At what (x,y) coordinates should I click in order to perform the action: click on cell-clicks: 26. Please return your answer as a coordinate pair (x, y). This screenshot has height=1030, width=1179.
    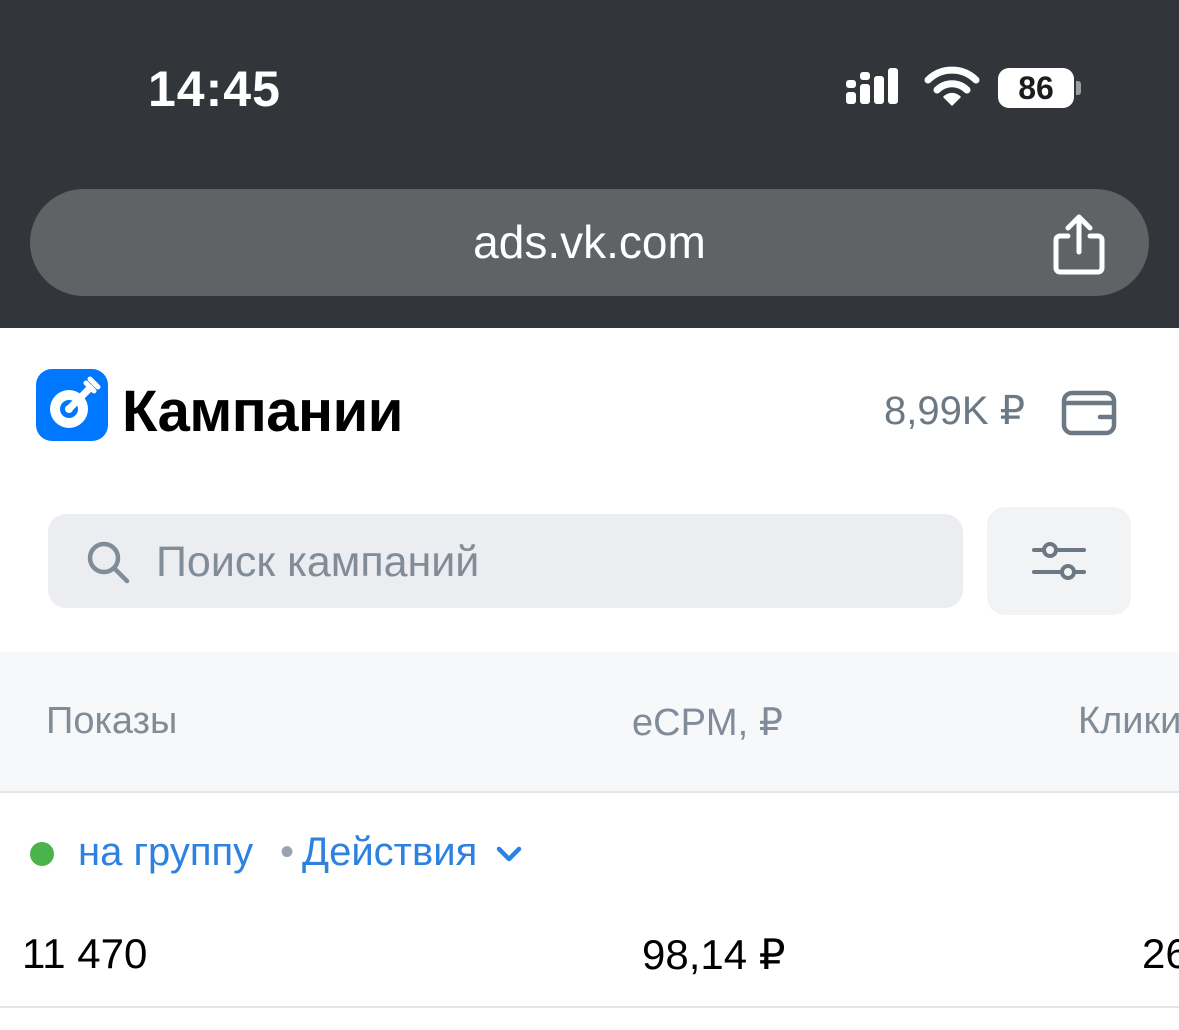
    Looking at the image, I should click on (1160, 953).